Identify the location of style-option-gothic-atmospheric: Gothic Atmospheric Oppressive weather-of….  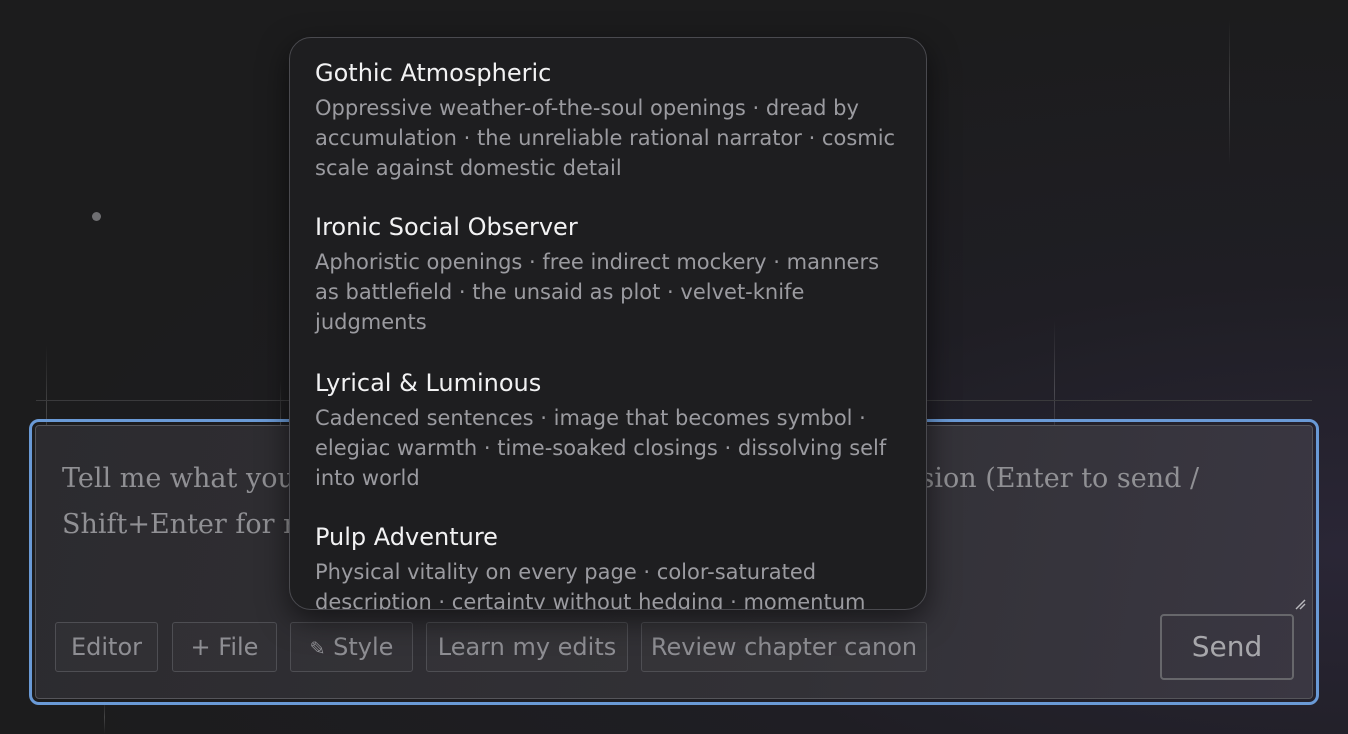
(610, 120).